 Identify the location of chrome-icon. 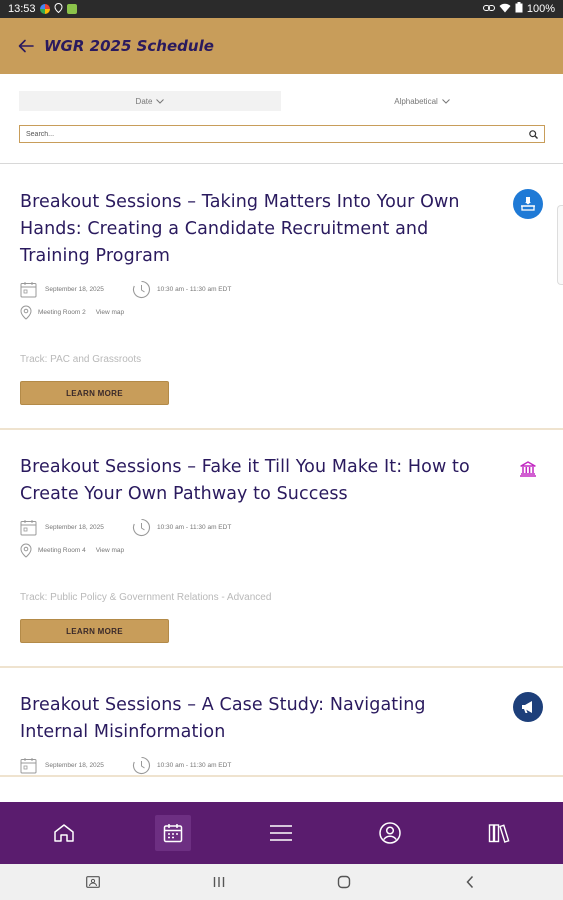
(44, 9).